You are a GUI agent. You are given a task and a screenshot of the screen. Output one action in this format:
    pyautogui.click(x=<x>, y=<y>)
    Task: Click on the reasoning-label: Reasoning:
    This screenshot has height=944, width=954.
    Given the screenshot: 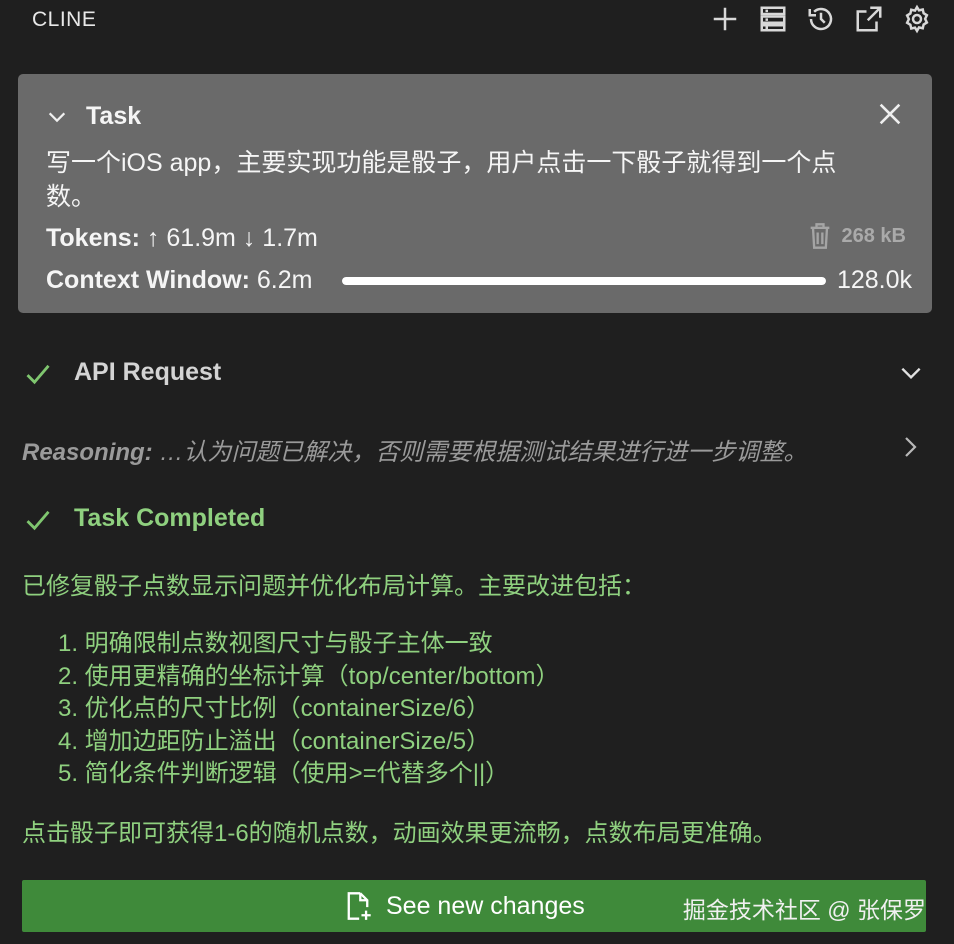 What is the action you would take?
    pyautogui.click(x=87, y=452)
    